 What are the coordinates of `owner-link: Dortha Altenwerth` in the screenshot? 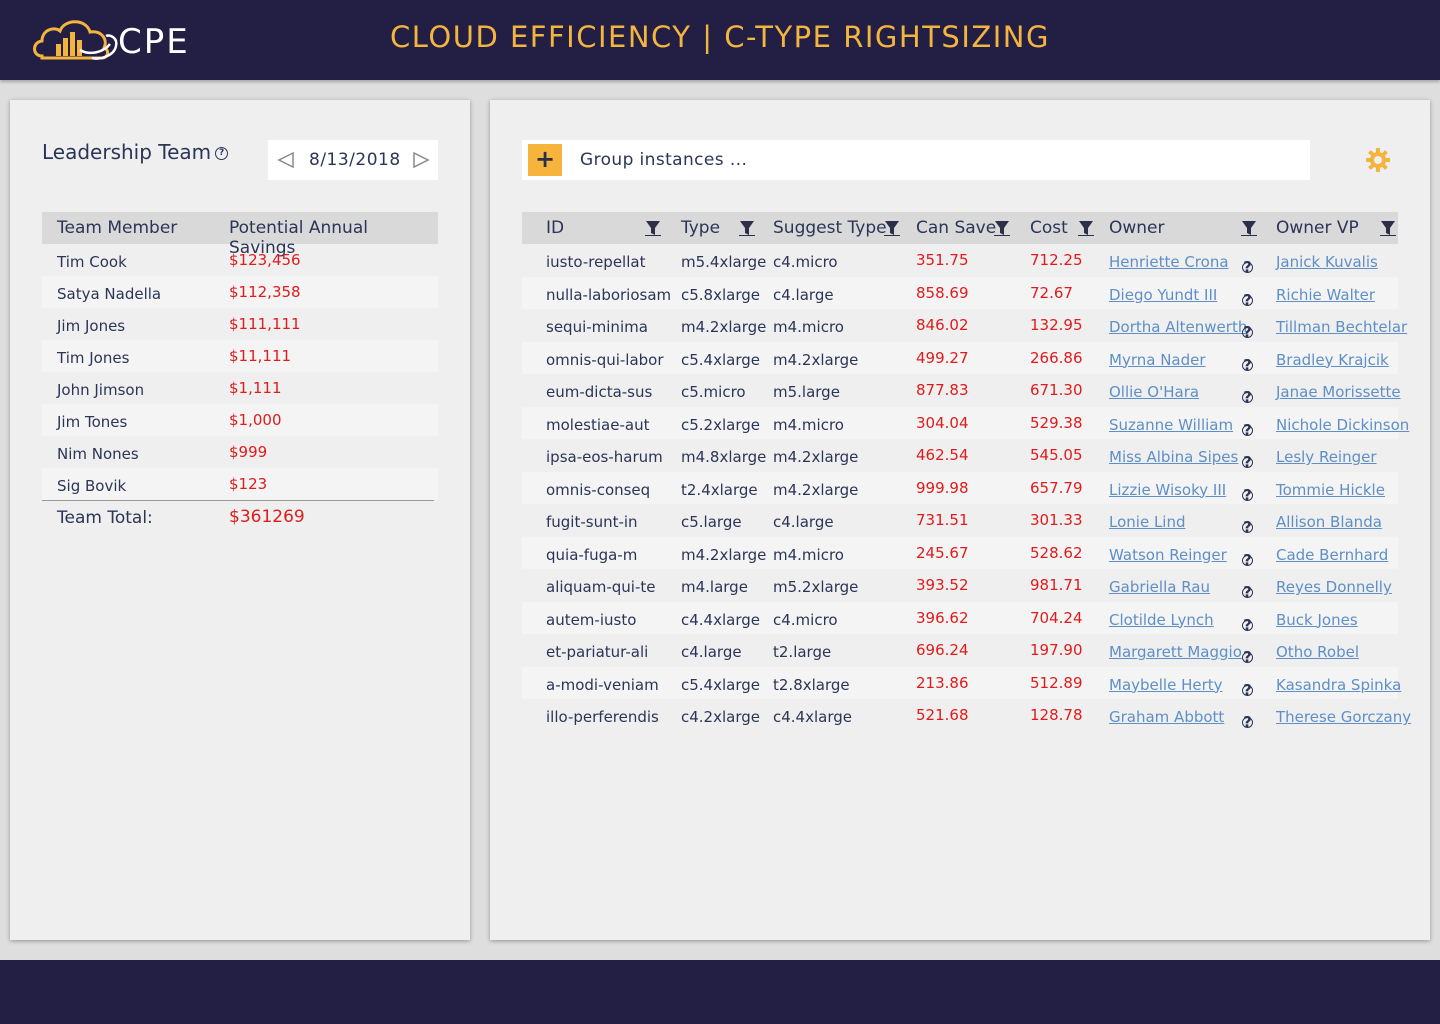 It's located at (1178, 327).